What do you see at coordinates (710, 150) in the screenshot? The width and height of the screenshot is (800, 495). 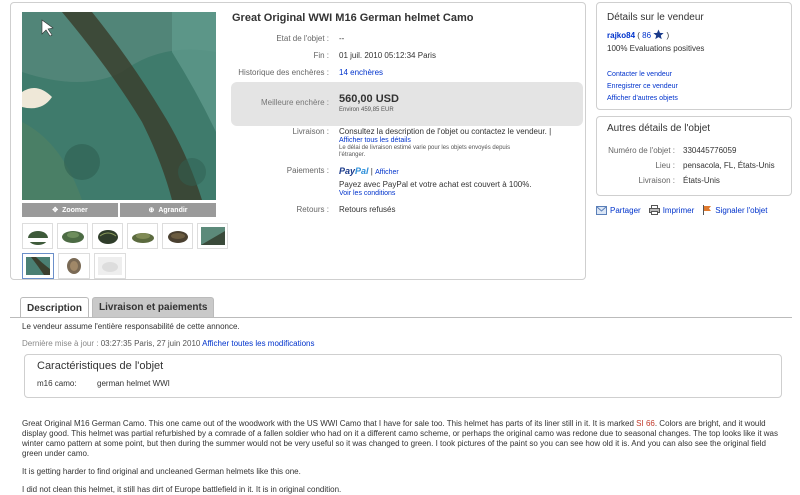 I see `item-number-value: 330445776059` at bounding box center [710, 150].